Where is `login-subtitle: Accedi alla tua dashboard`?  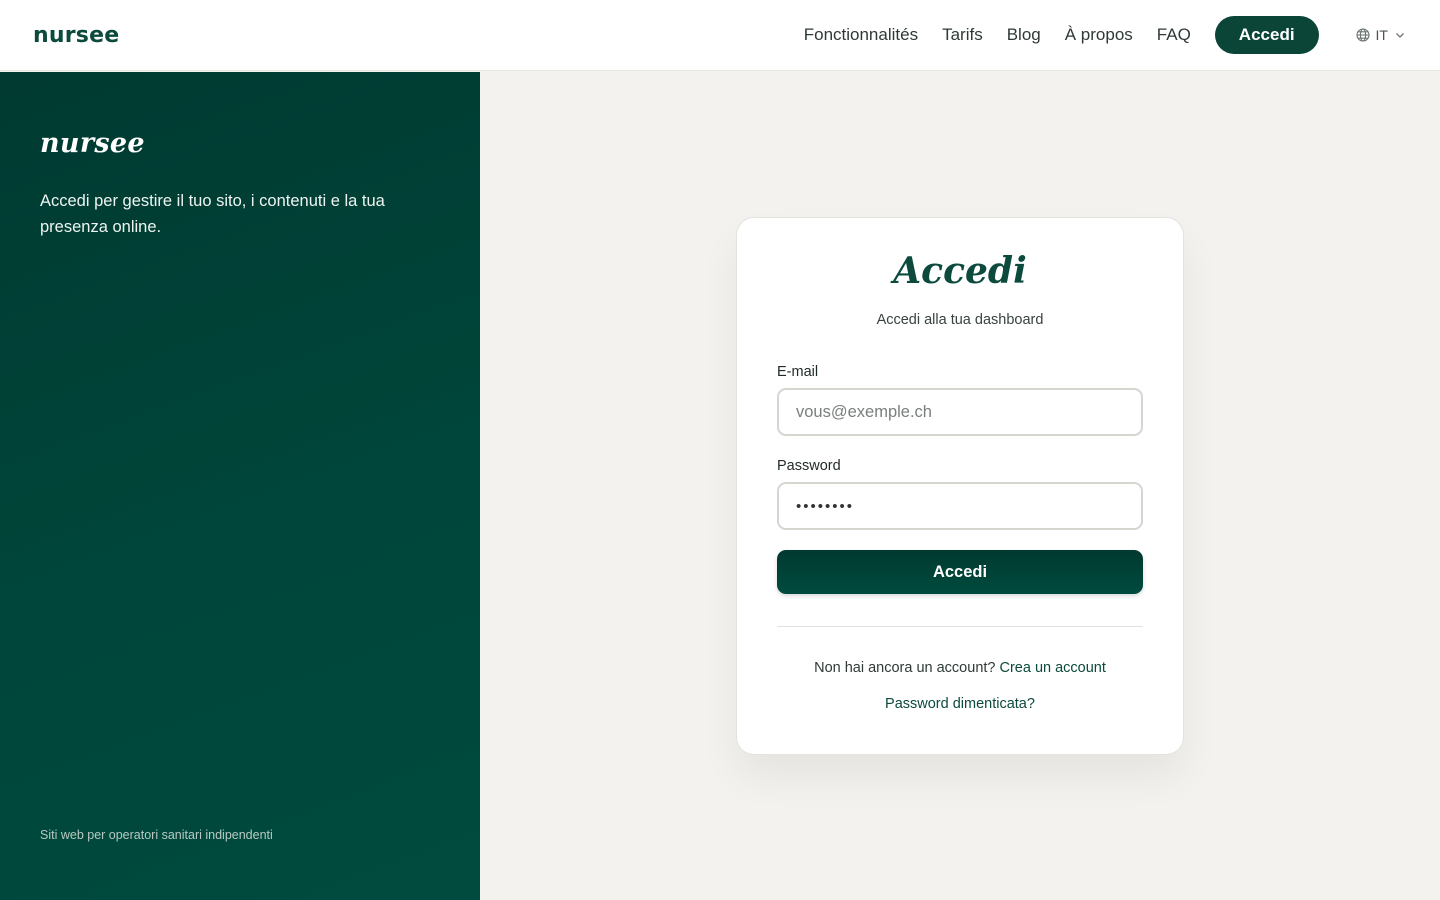 login-subtitle: Accedi alla tua dashboard is located at coordinates (960, 320).